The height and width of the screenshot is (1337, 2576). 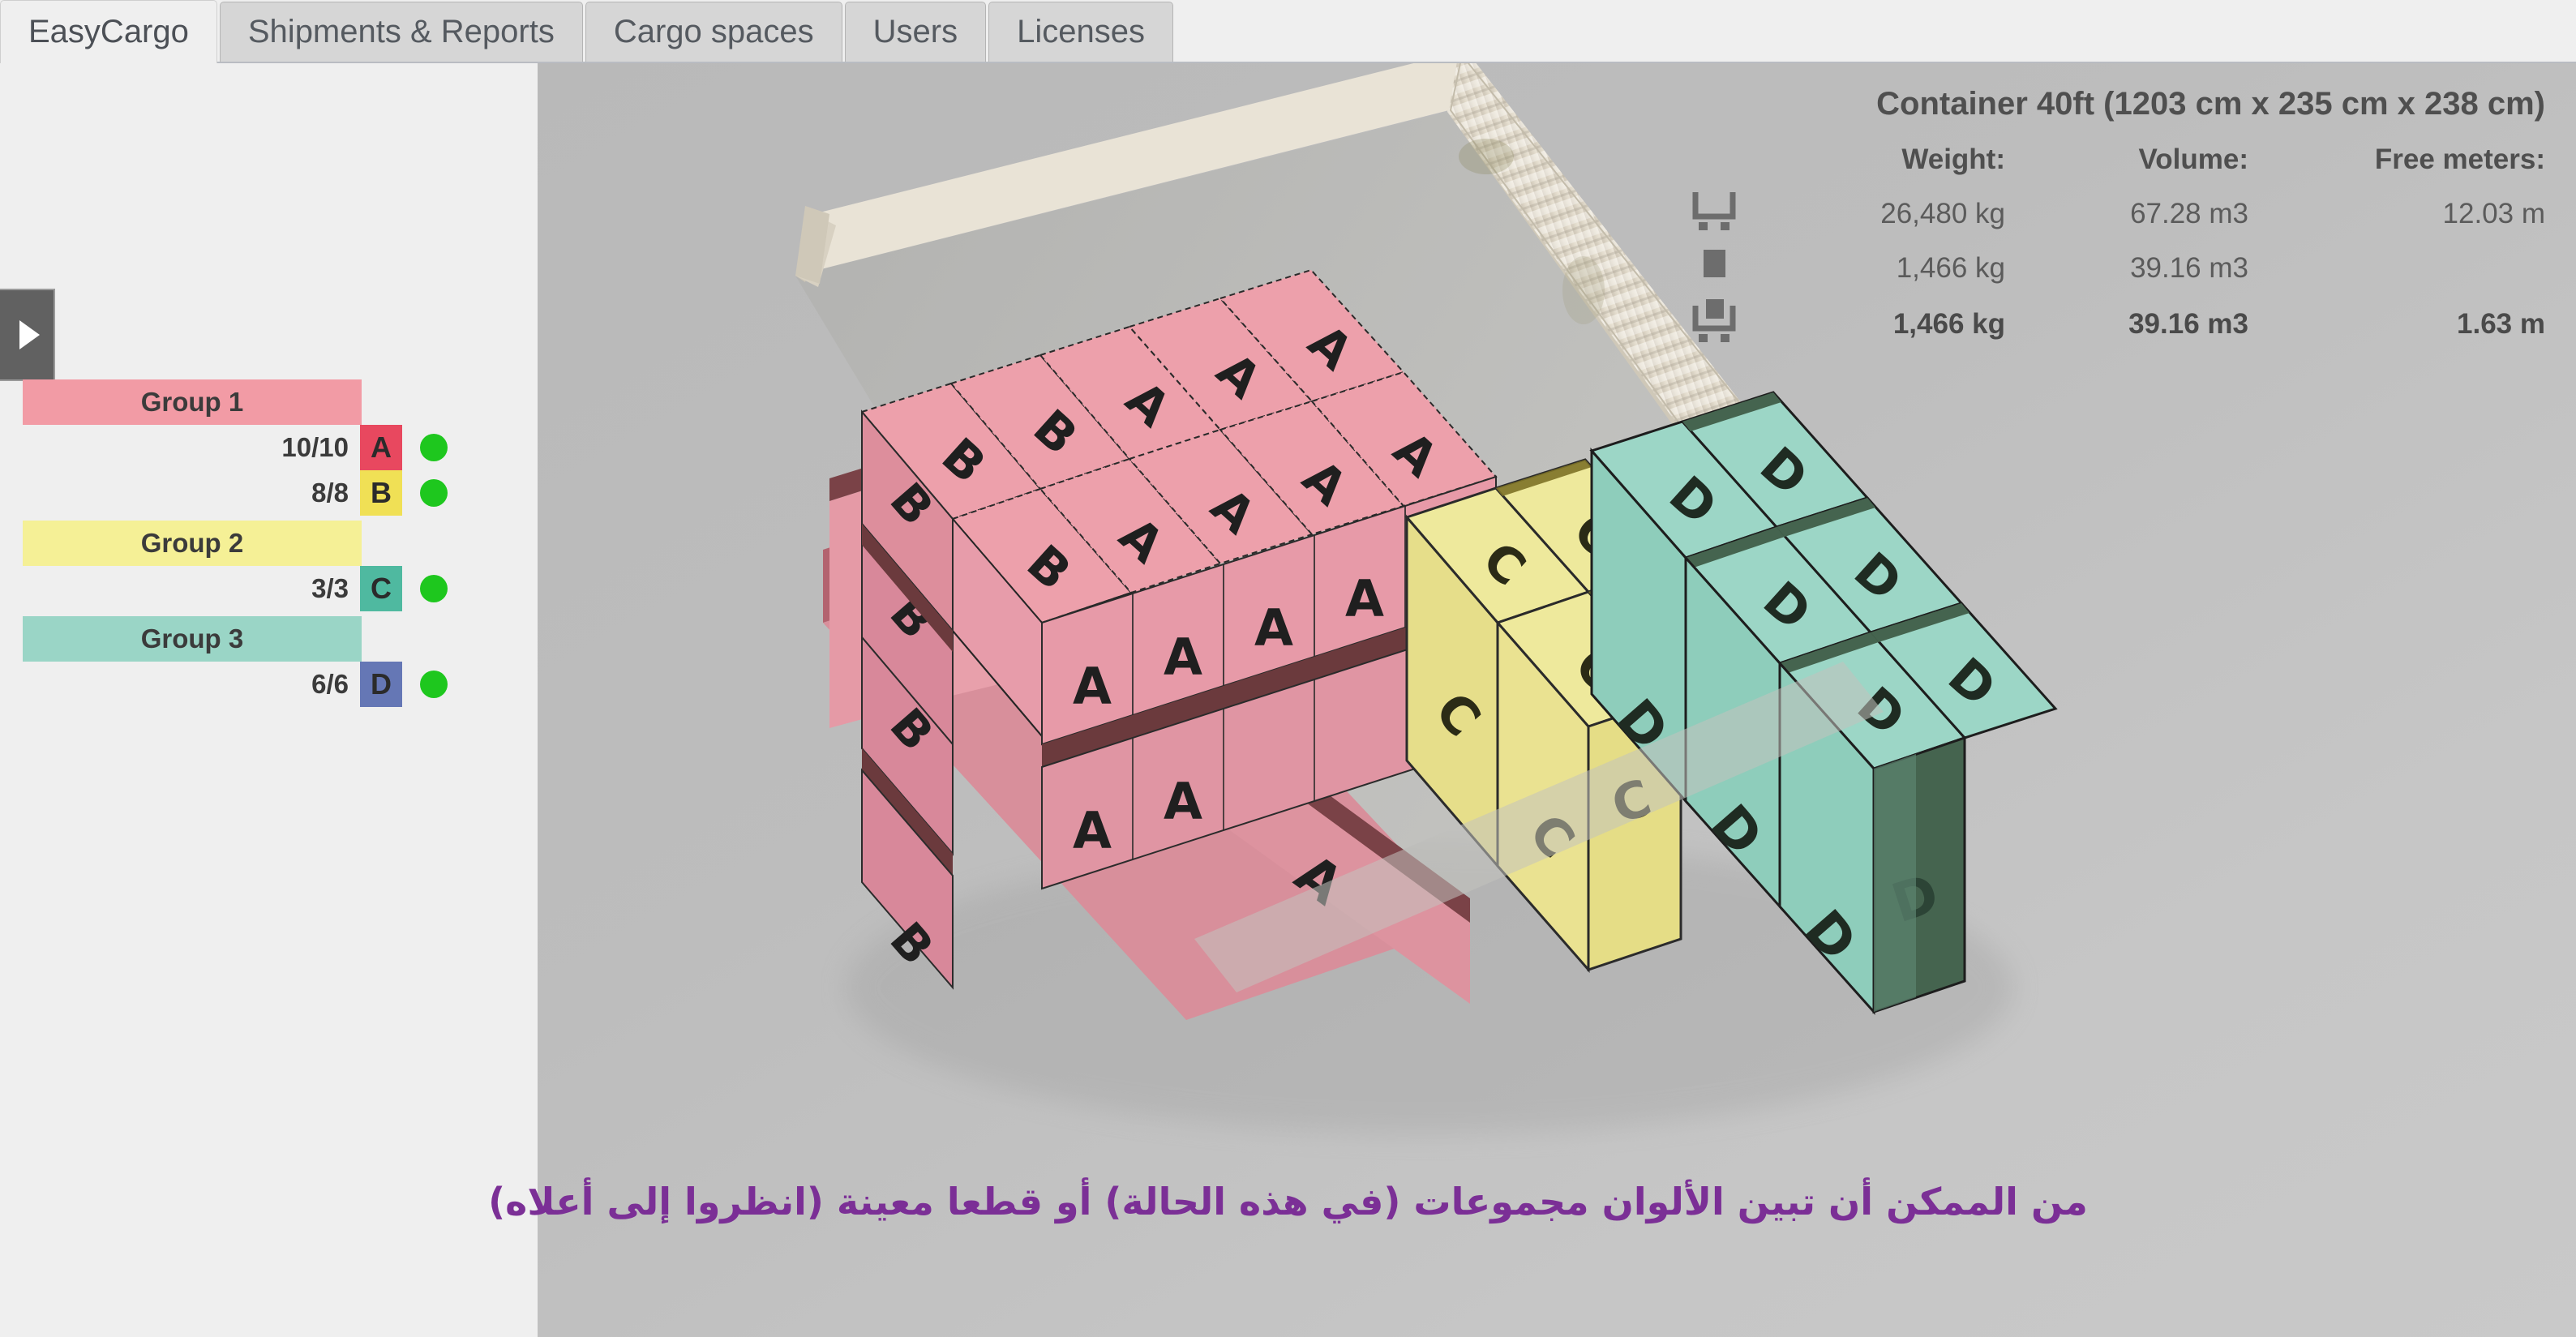 I want to click on loaded-container-icon, so click(x=1726, y=324).